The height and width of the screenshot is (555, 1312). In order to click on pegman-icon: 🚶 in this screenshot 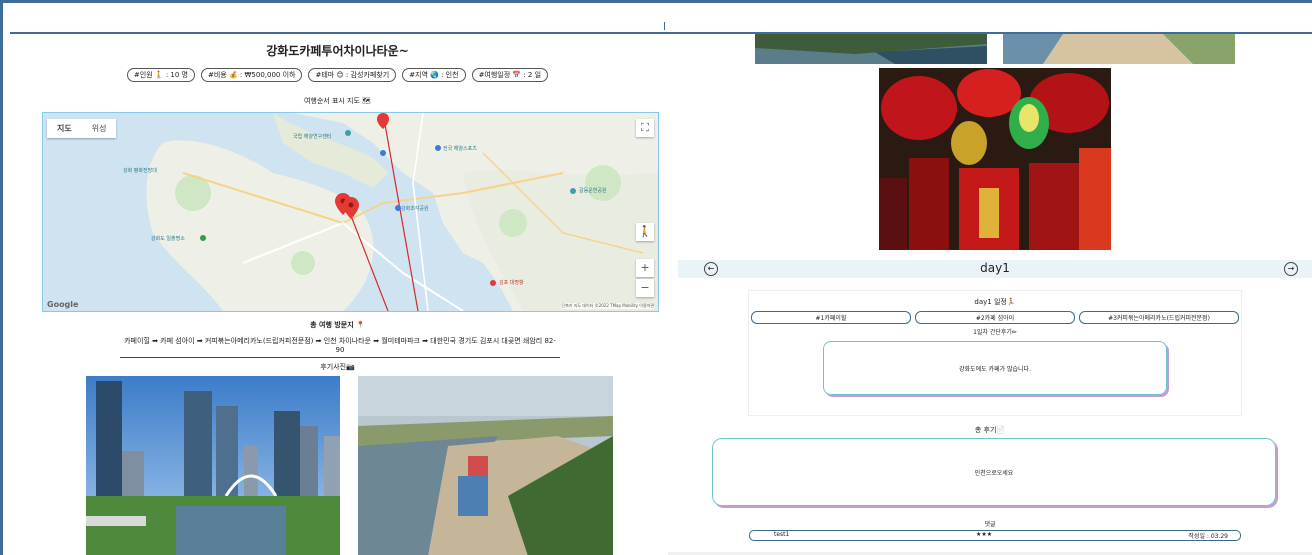, I will do `click(645, 232)`.